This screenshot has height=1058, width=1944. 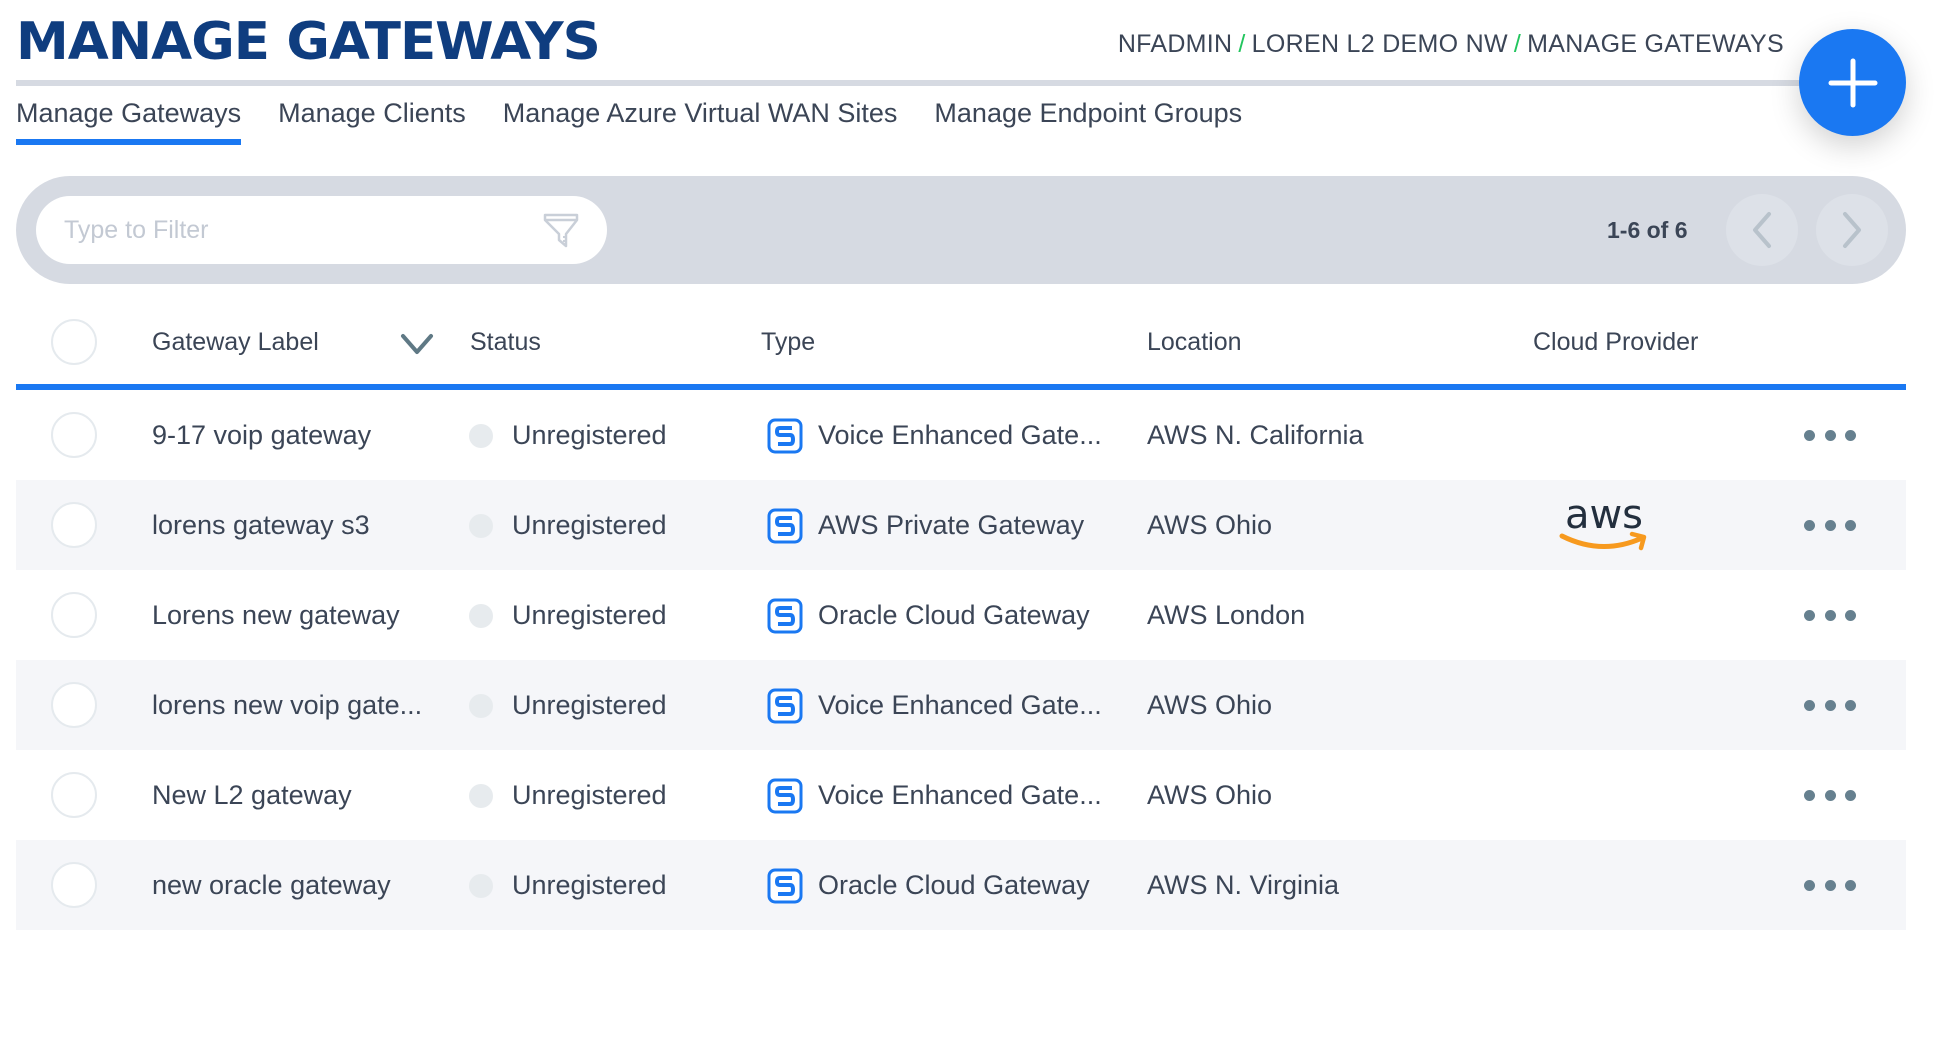 What do you see at coordinates (951, 525) in the screenshot?
I see `gateway-type: AWS Private Gateway` at bounding box center [951, 525].